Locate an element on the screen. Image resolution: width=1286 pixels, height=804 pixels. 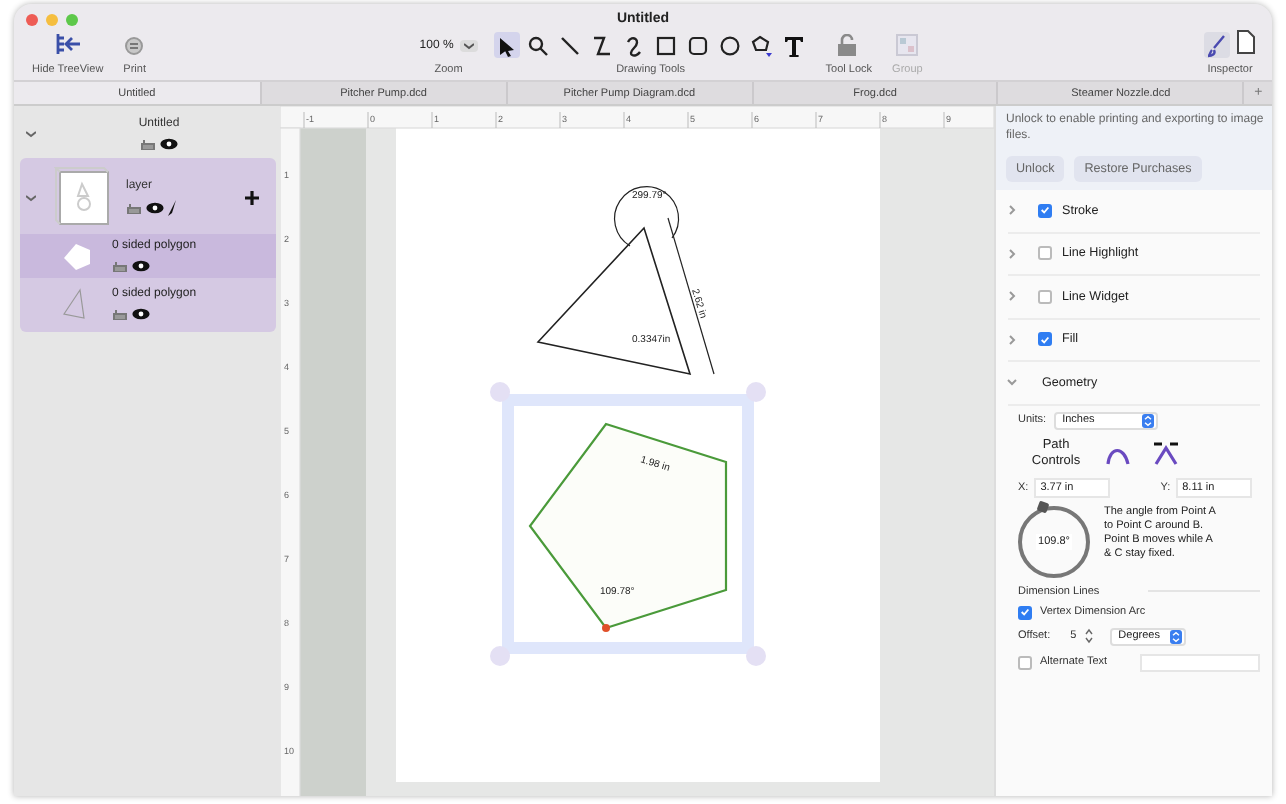
rectangle-tool-icon is located at coordinates (666, 45).